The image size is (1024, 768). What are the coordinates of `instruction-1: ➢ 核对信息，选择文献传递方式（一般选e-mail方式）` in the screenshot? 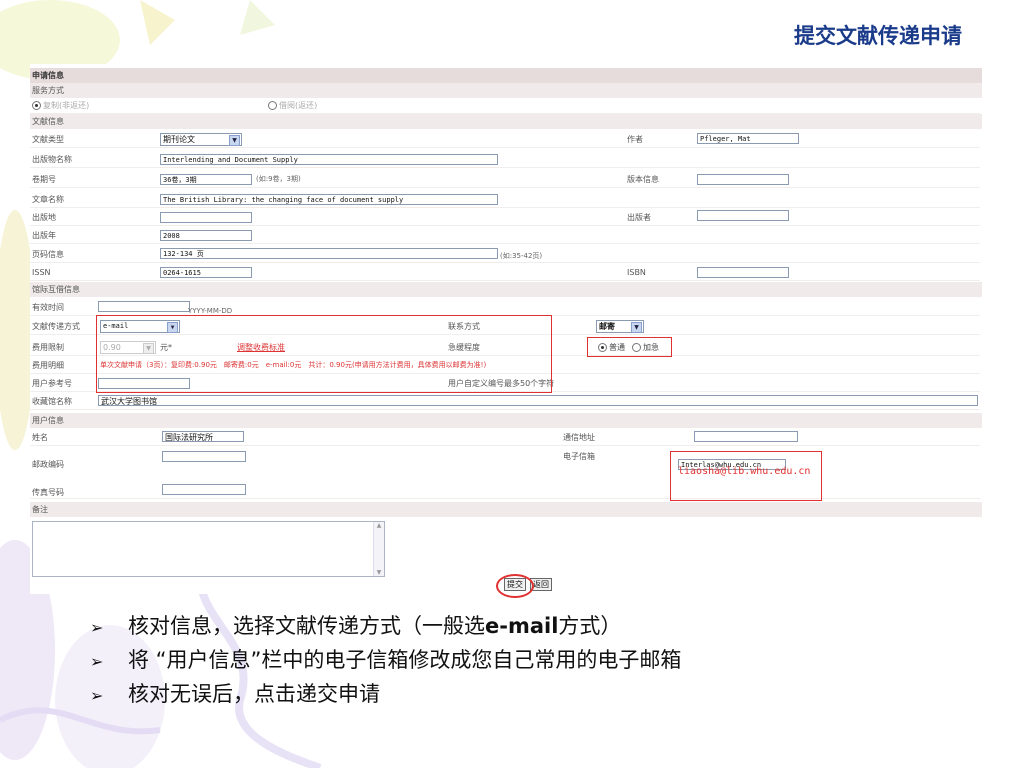 It's located at (385, 627).